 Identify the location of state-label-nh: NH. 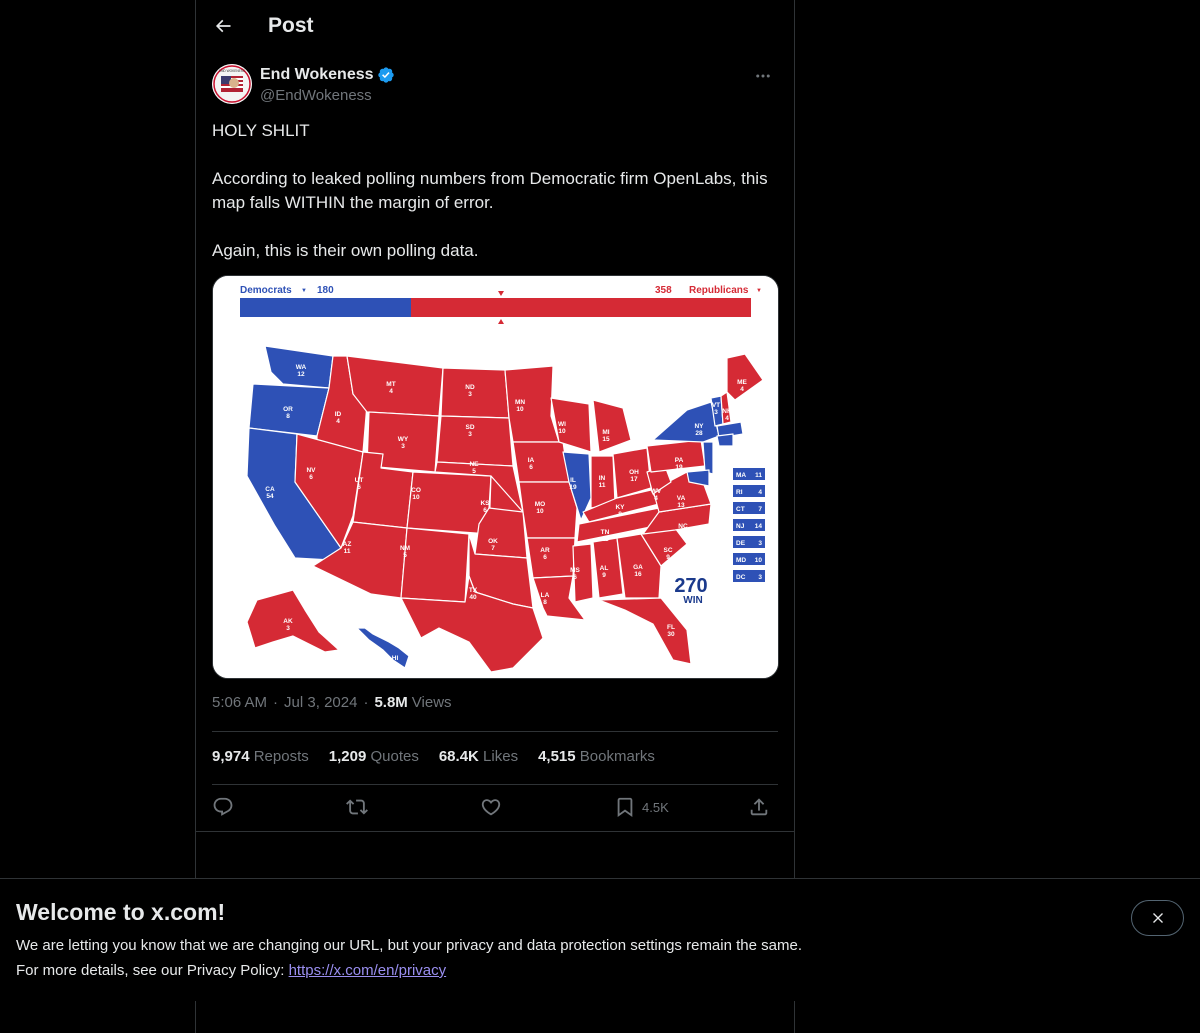
(727, 411).